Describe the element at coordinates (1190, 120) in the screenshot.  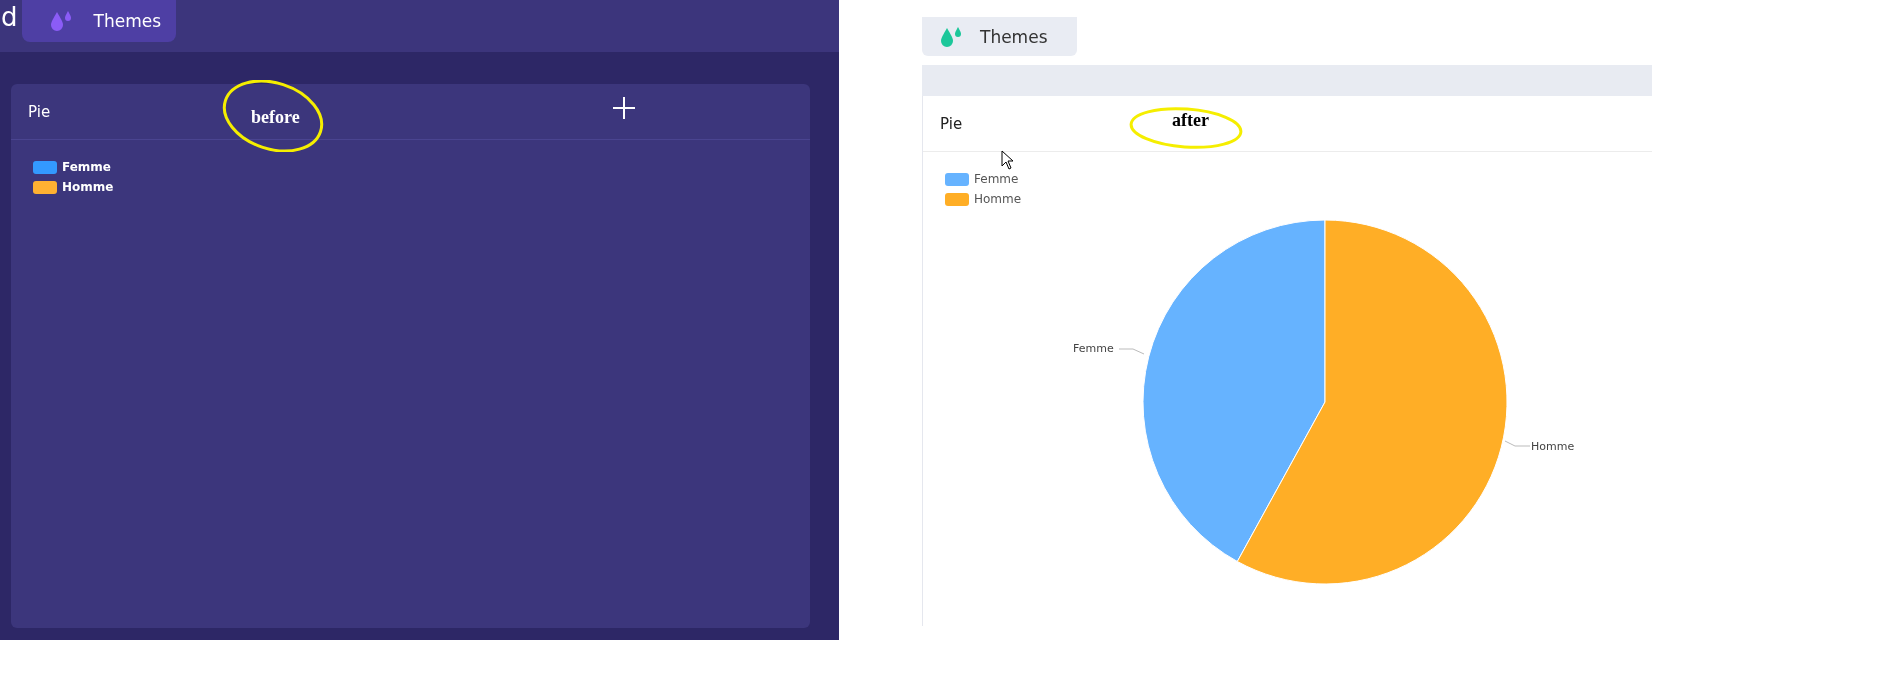
I see `annotation-text: after` at that location.